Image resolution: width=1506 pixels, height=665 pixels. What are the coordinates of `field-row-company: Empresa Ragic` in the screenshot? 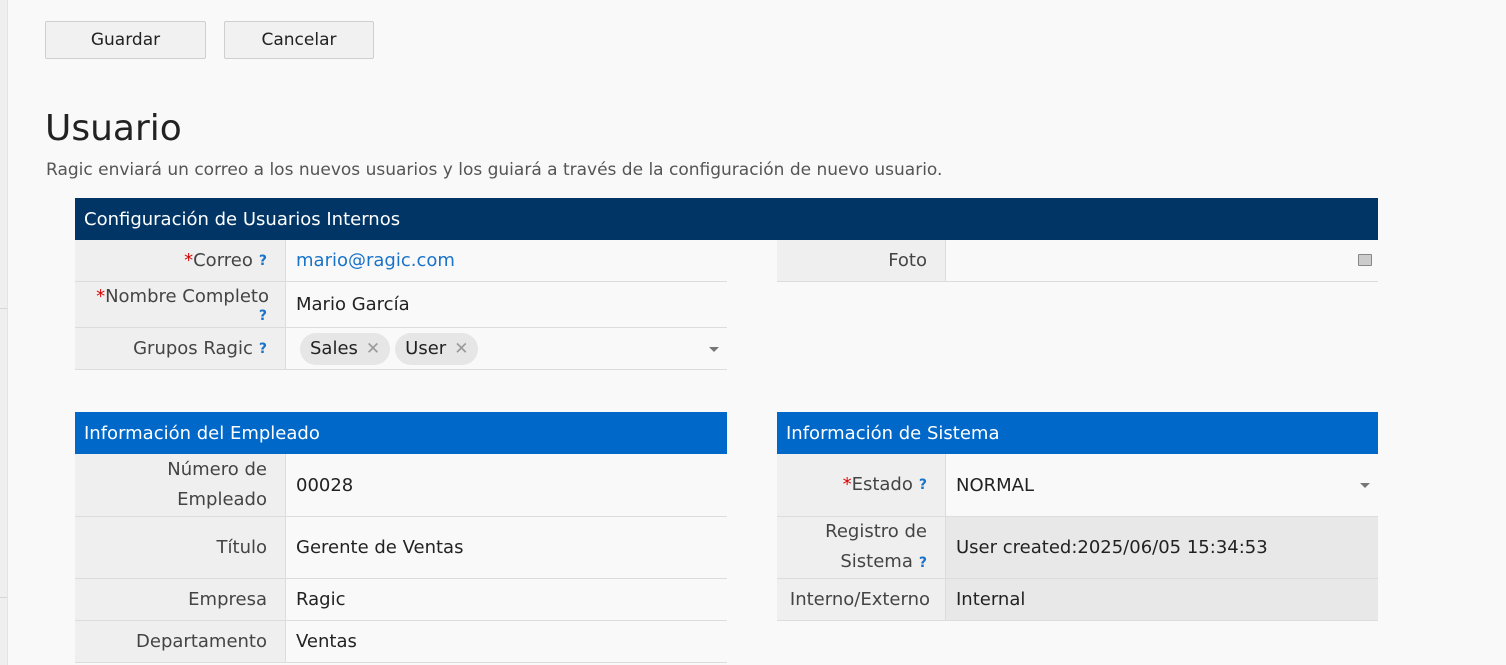 It's located at (401, 600).